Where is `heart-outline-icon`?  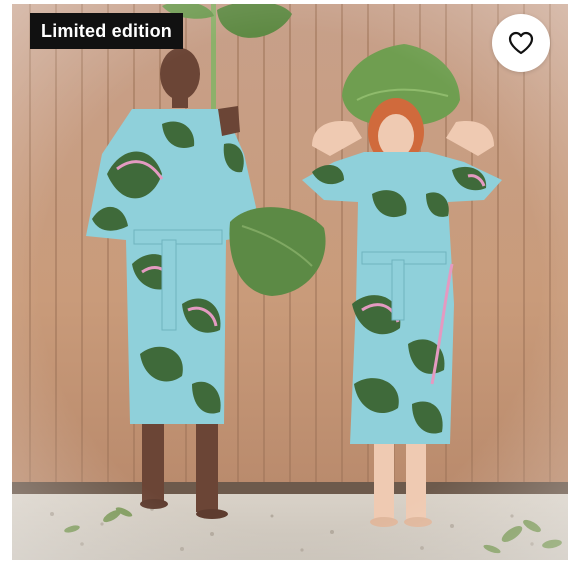
heart-outline-icon is located at coordinates (521, 43).